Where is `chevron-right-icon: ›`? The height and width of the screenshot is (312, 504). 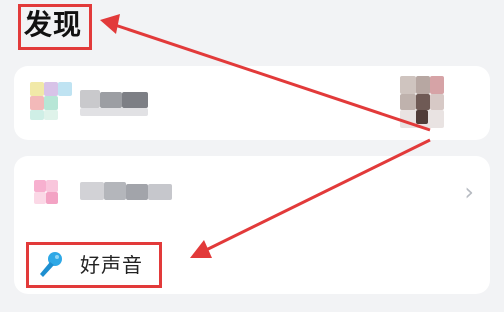 chevron-right-icon: › is located at coordinates (469, 192).